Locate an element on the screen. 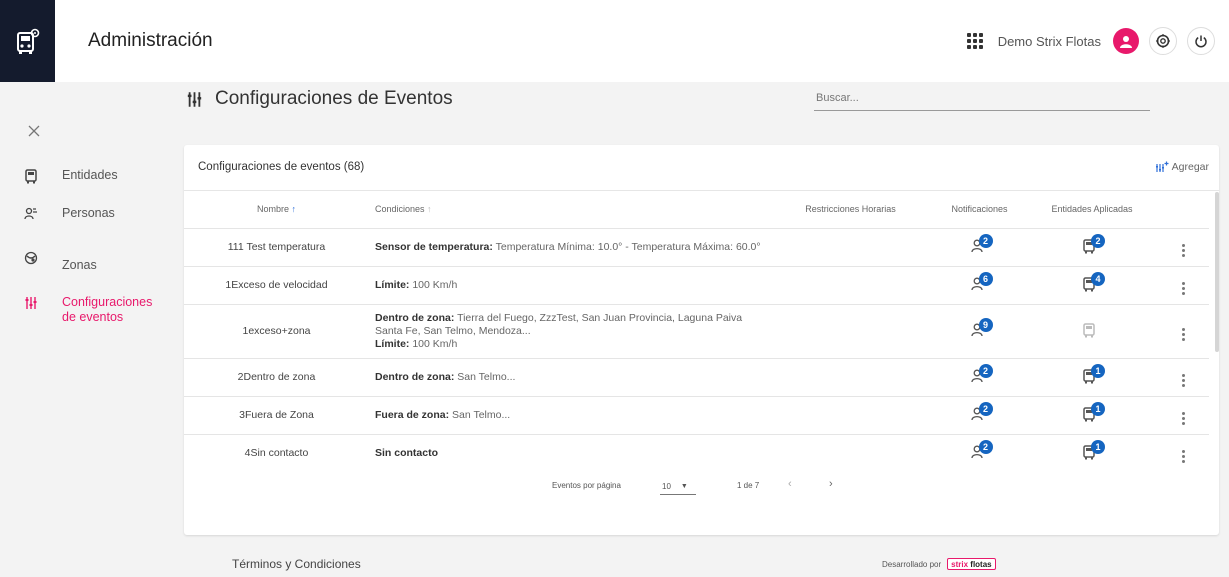 The height and width of the screenshot is (577, 1229). brand-logo: strix flotas is located at coordinates (971, 564).